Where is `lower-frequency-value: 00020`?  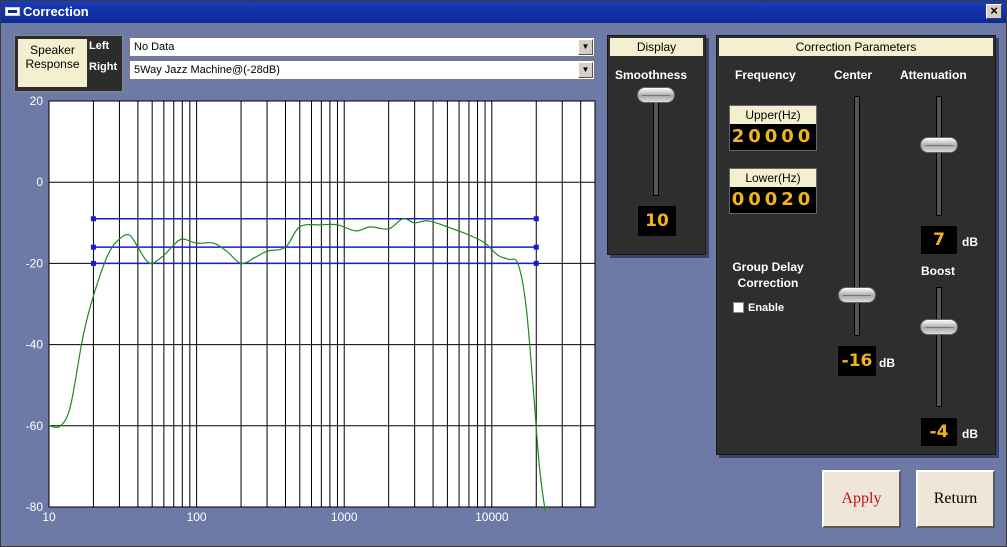
lower-frequency-value: 00020 is located at coordinates (773, 200).